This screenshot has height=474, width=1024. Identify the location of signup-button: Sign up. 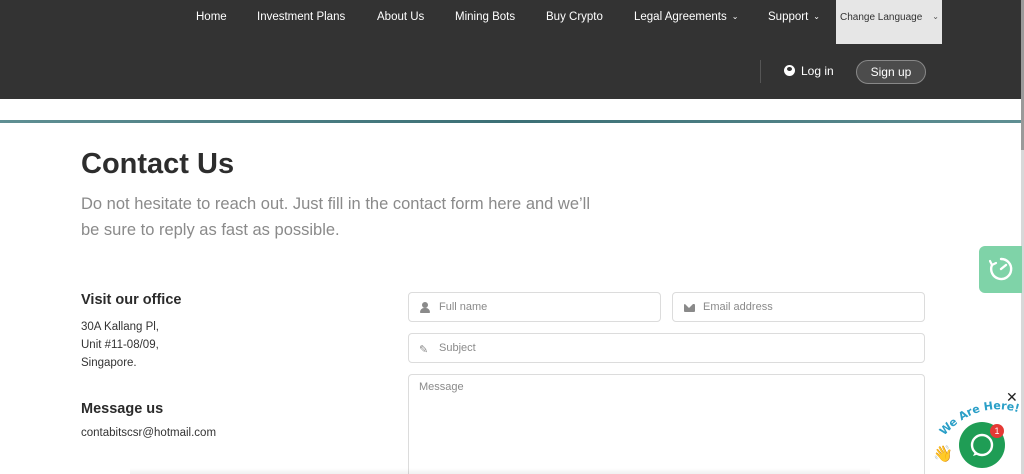
(891, 72).